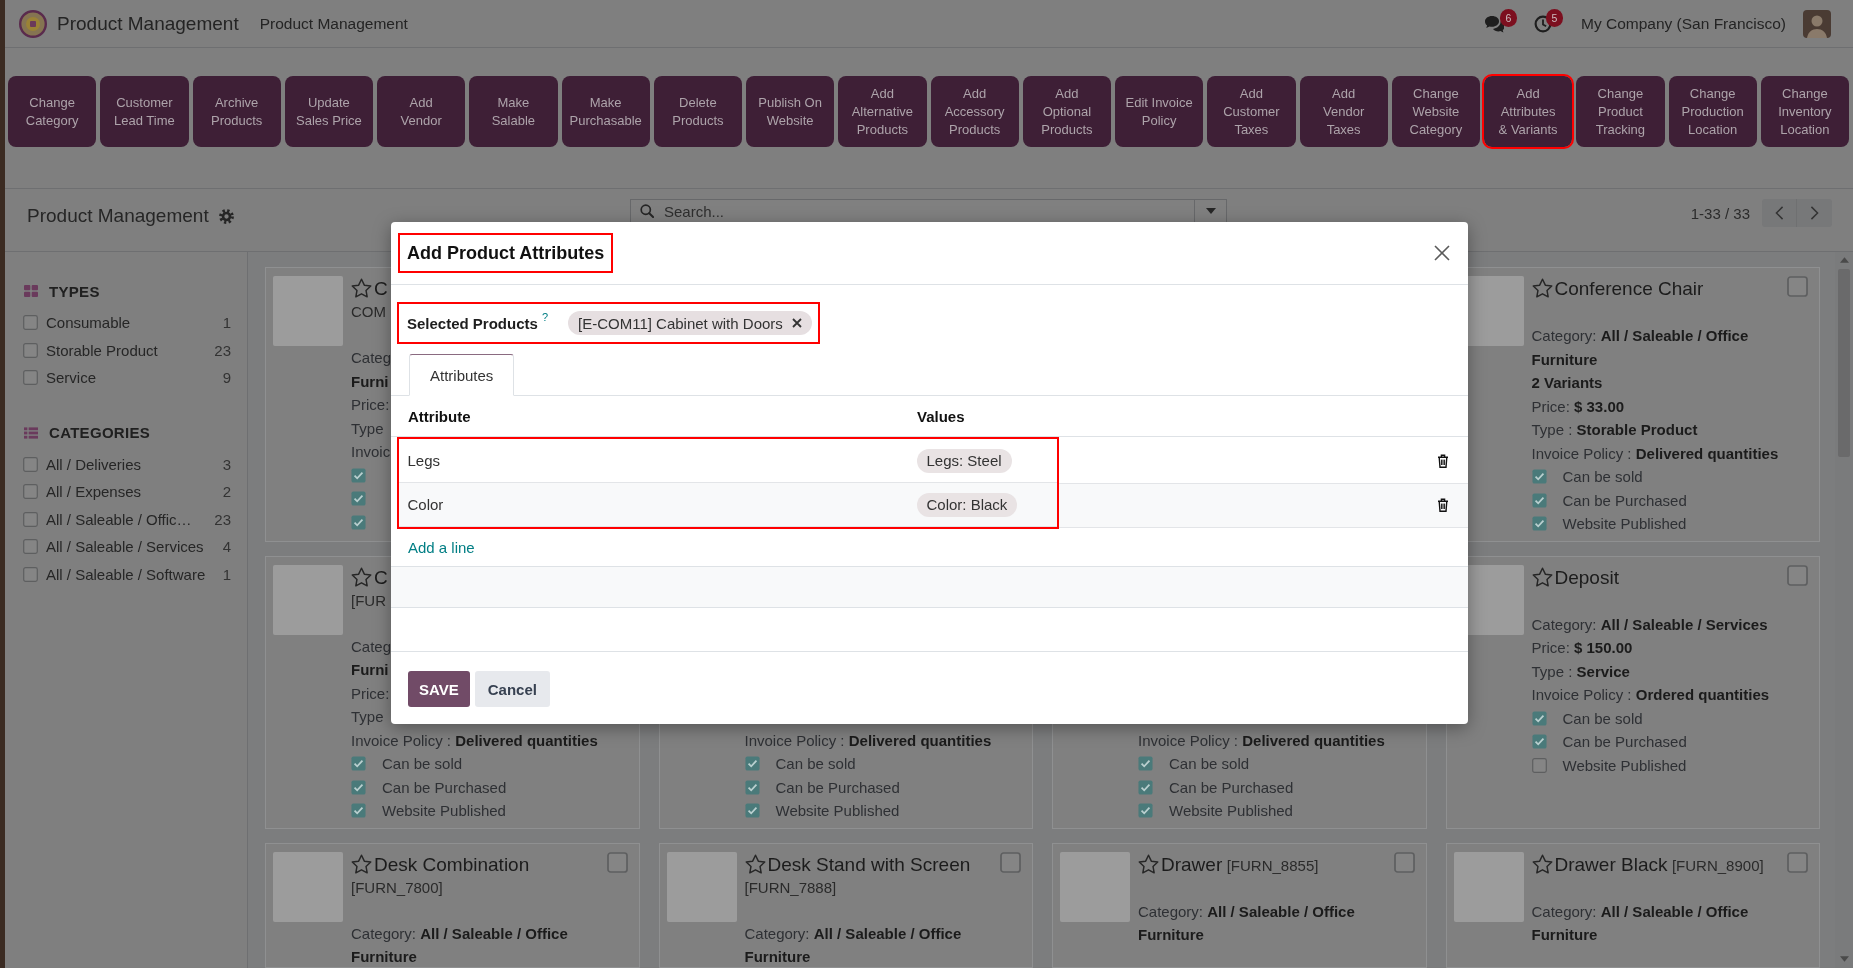  I want to click on caret-down-icon, so click(1844, 959).